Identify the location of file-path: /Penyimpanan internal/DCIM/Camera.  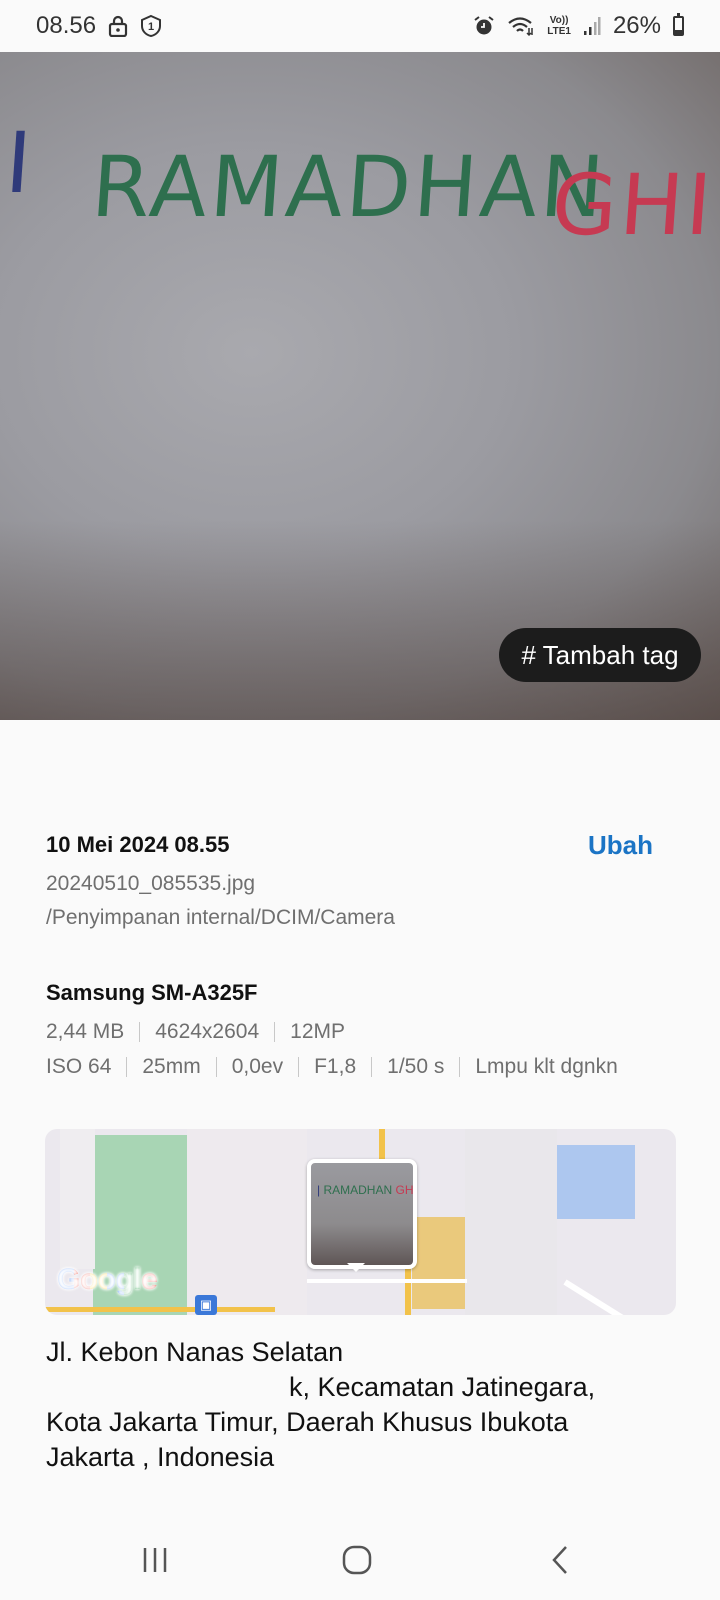
(220, 917).